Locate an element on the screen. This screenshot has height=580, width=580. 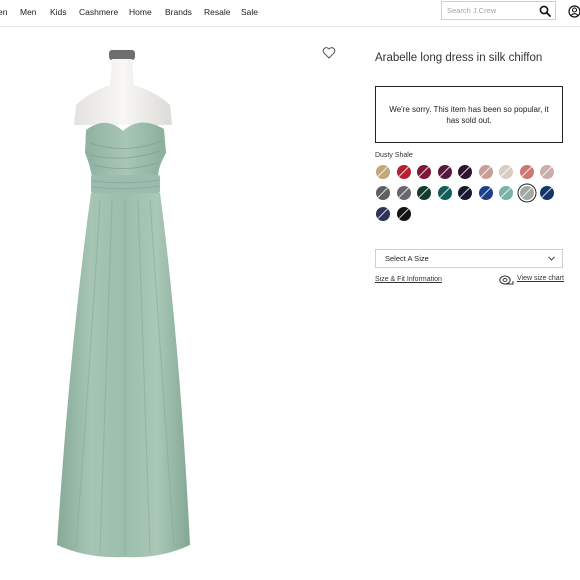
account-icon is located at coordinates (574, 11).